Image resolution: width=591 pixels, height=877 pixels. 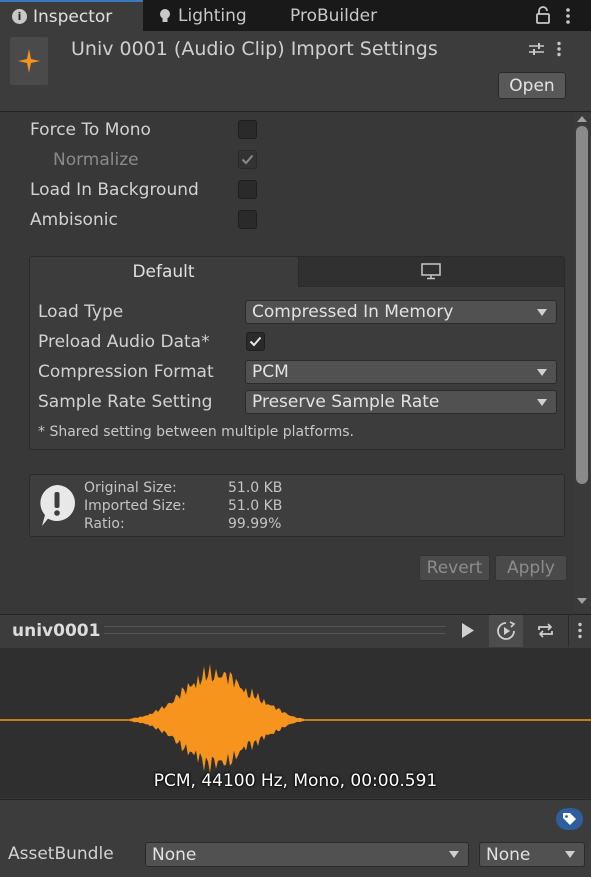 What do you see at coordinates (532, 85) in the screenshot?
I see `open-button: Open` at bounding box center [532, 85].